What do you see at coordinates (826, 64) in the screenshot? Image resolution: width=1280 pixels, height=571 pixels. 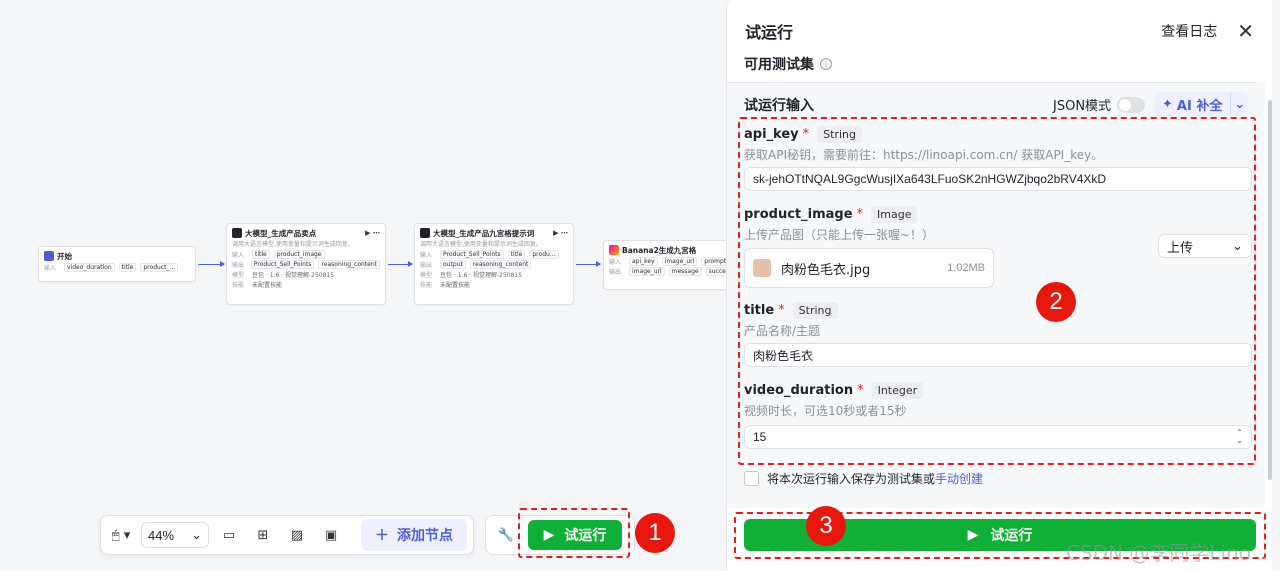 I see `info-icon: i` at bounding box center [826, 64].